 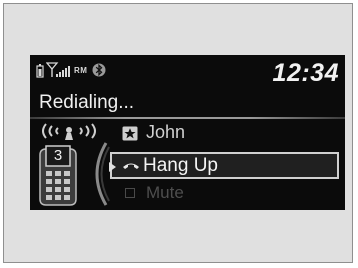 What do you see at coordinates (180, 165) in the screenshot?
I see `hang-up-label: Hang Up` at bounding box center [180, 165].